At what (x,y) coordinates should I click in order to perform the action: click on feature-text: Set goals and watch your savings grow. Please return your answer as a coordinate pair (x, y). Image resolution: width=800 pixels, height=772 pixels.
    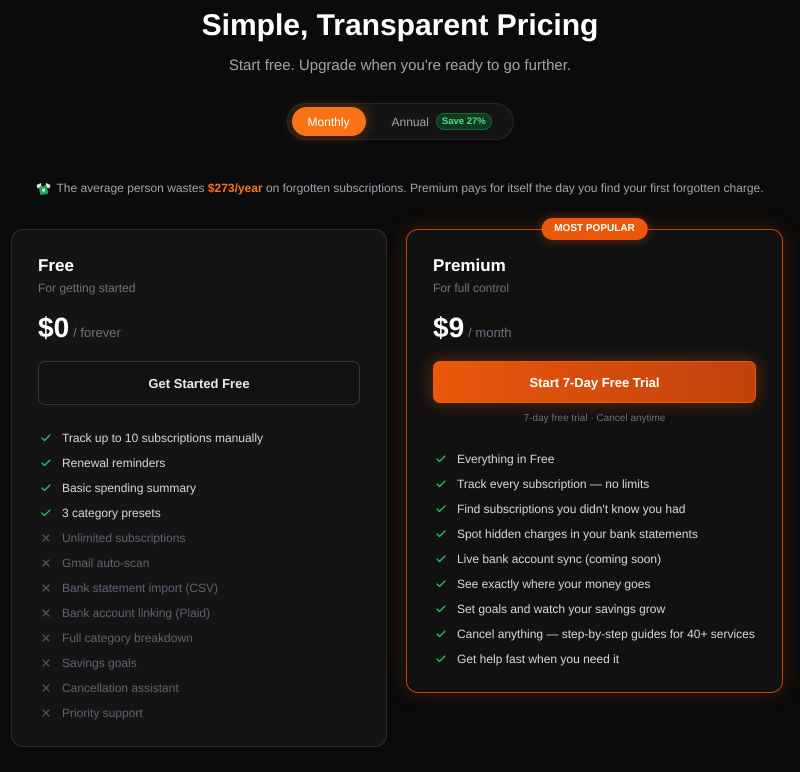
    Looking at the image, I should click on (561, 608).